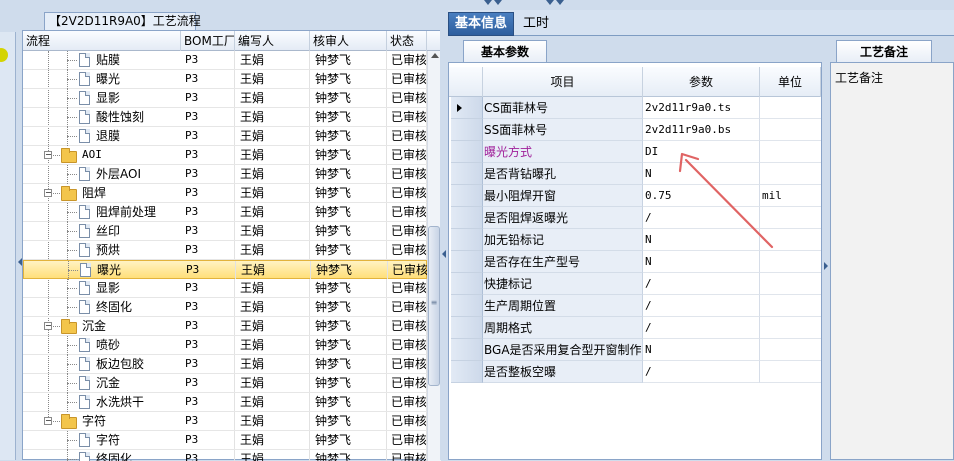  What do you see at coordinates (225, 250) in the screenshot?
I see `tree-row: 预烘 P3 王娟 钟梦飞 已审核` at bounding box center [225, 250].